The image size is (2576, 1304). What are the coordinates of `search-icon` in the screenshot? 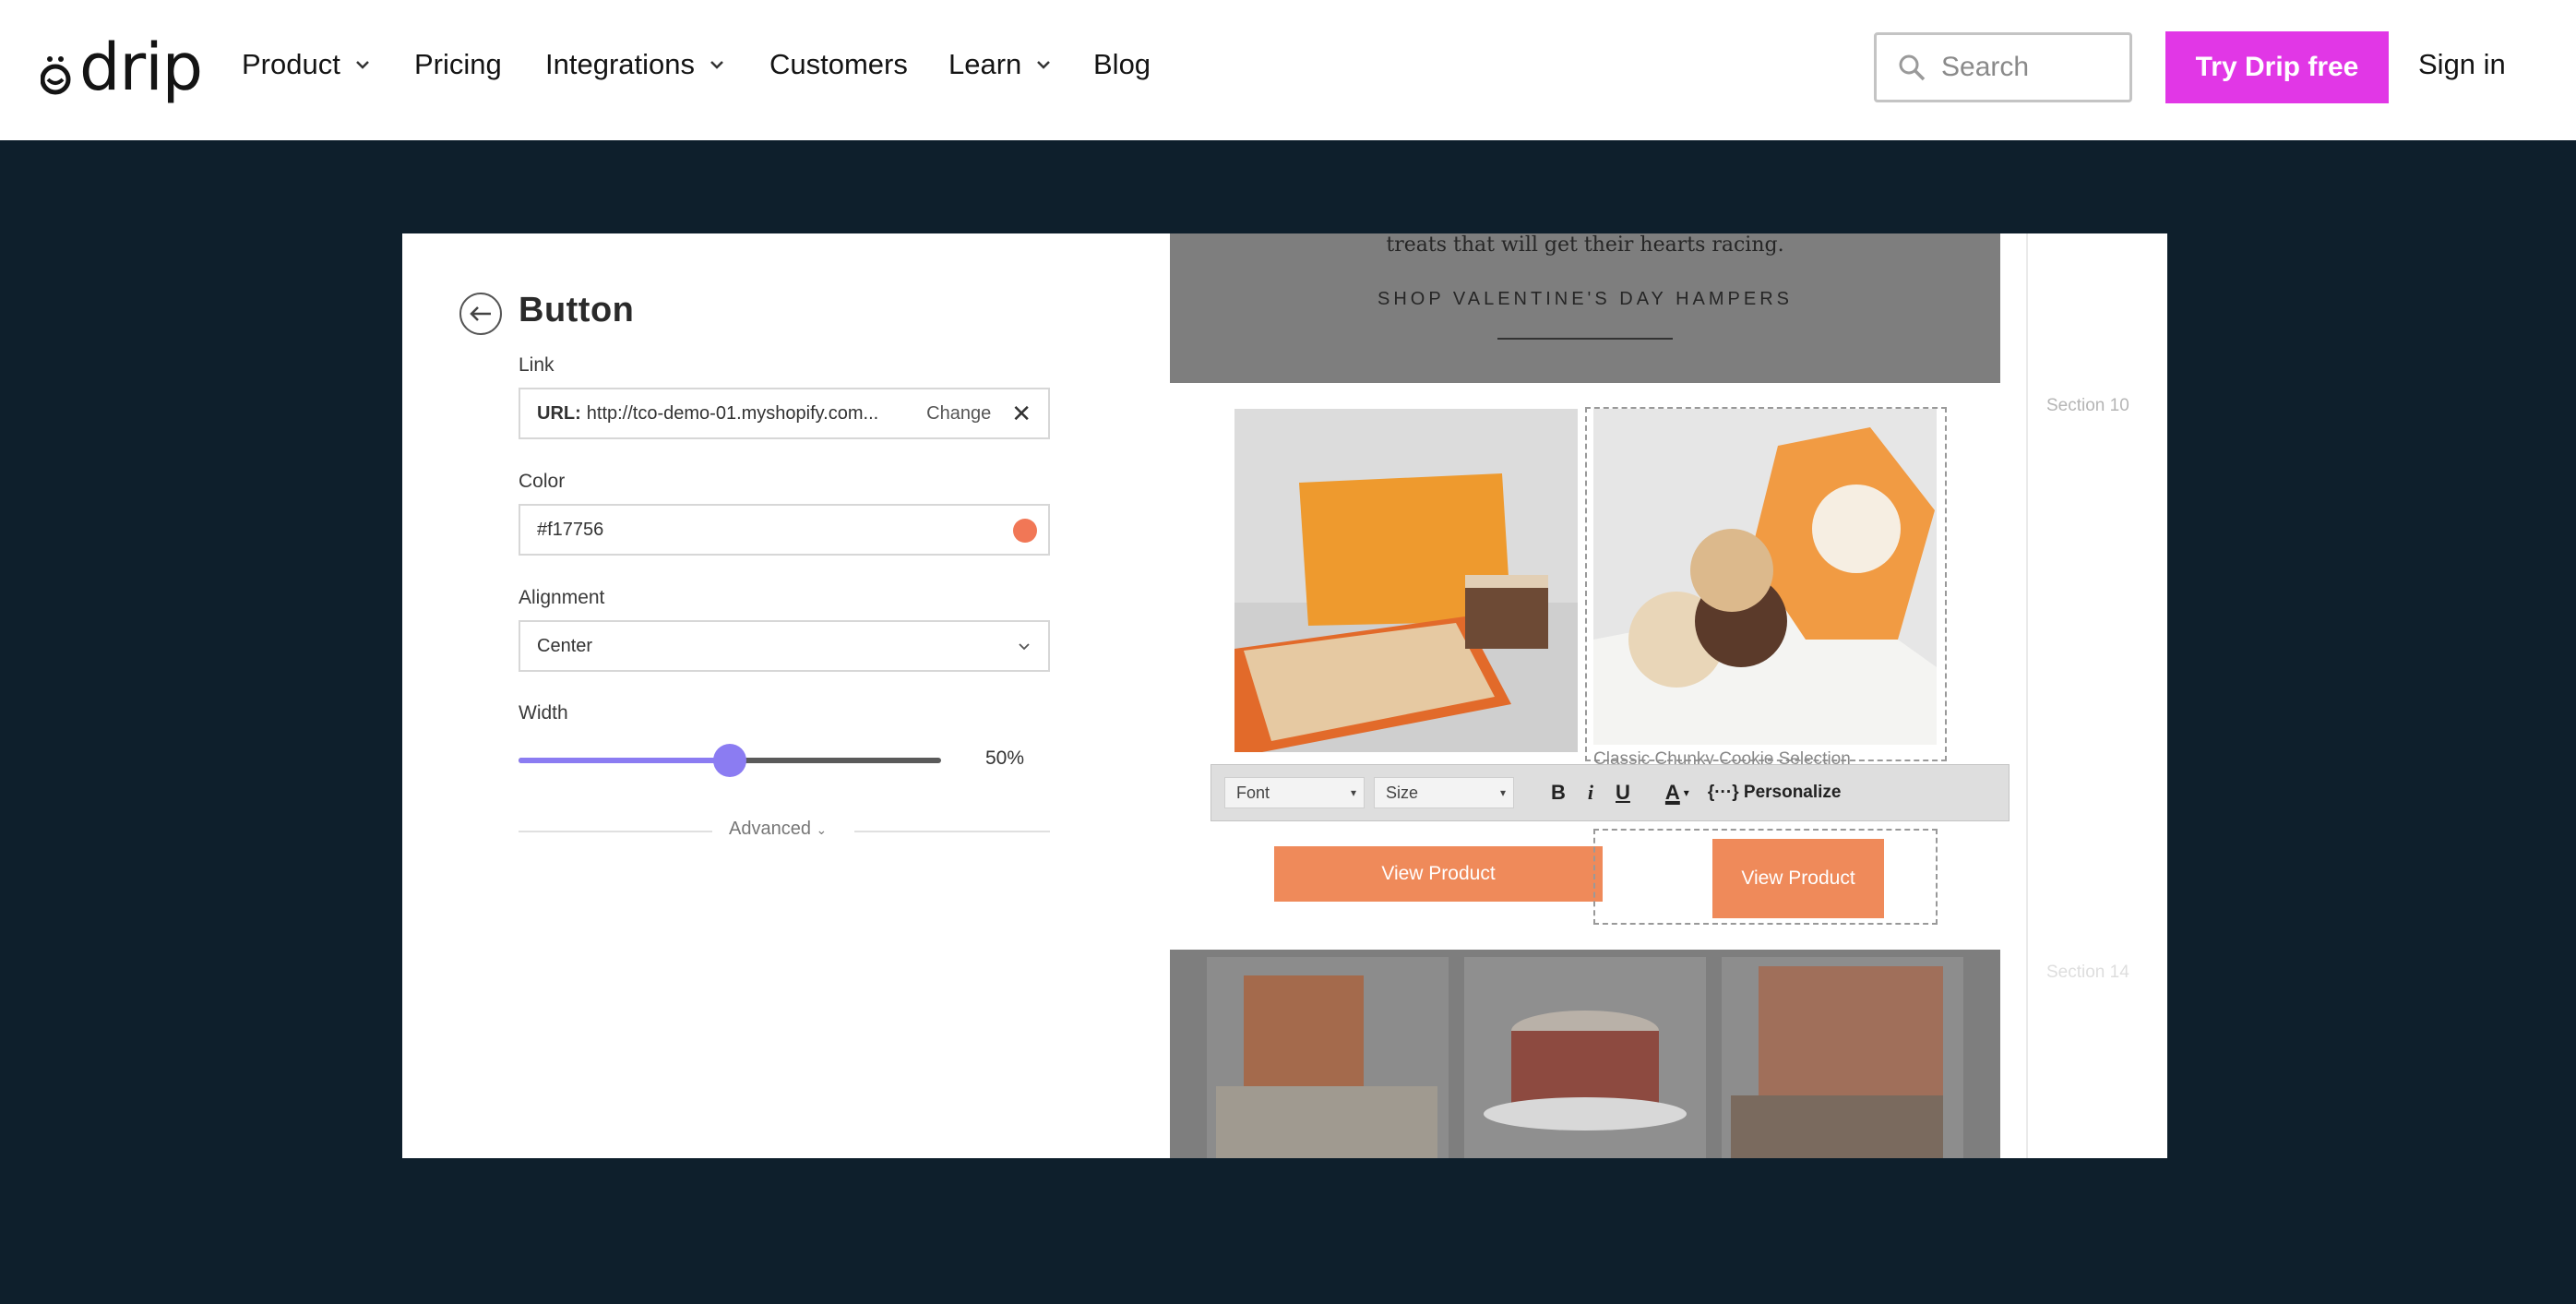 It's located at (1912, 67).